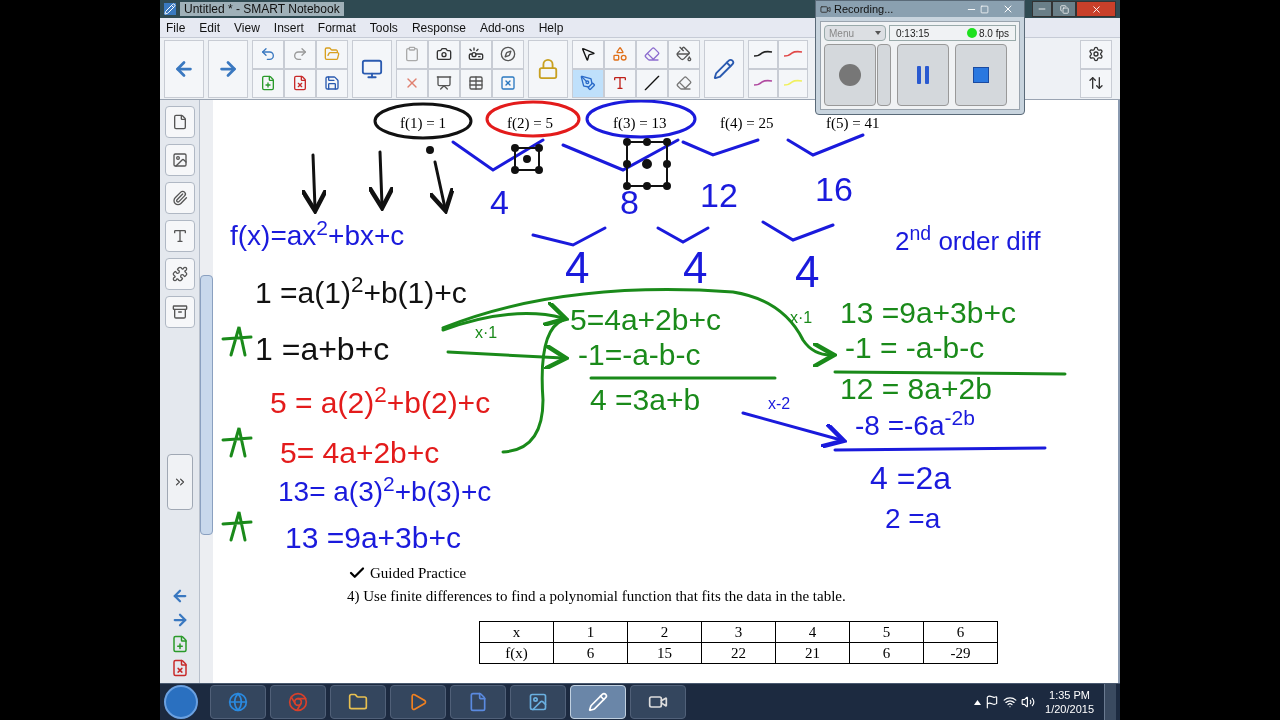 The height and width of the screenshot is (720, 1280). I want to click on pen-button, so click(724, 68).